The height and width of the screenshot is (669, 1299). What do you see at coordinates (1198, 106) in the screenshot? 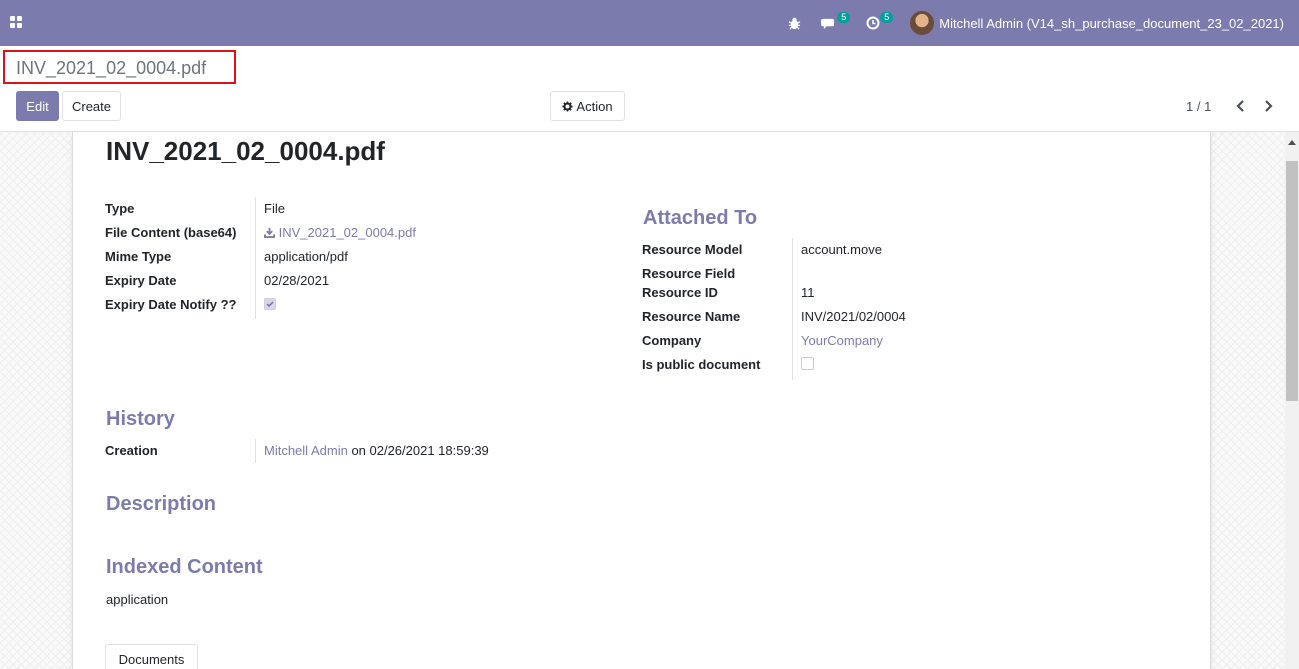
I see `pager-value: 1 / 1` at bounding box center [1198, 106].